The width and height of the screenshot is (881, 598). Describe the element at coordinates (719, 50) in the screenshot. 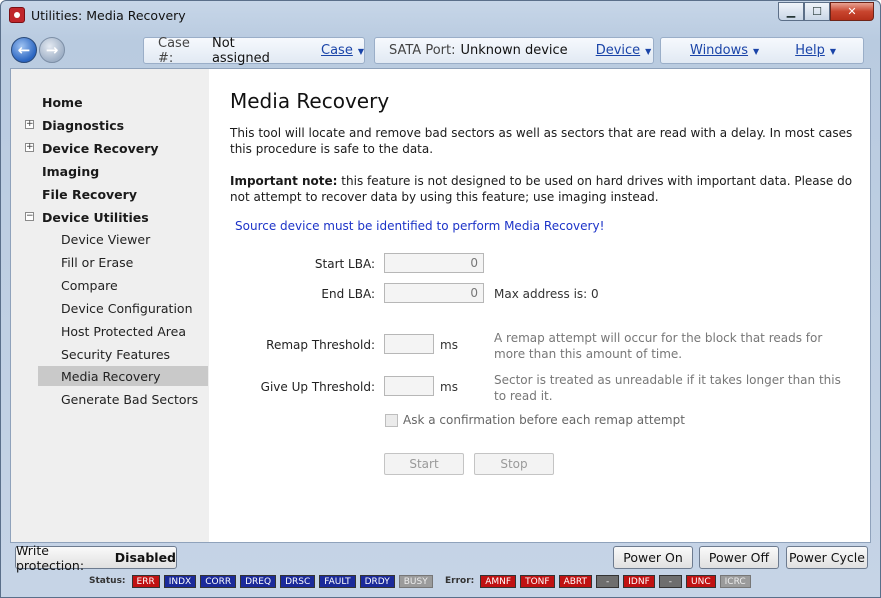

I see `windows-menu-label: Windows` at that location.